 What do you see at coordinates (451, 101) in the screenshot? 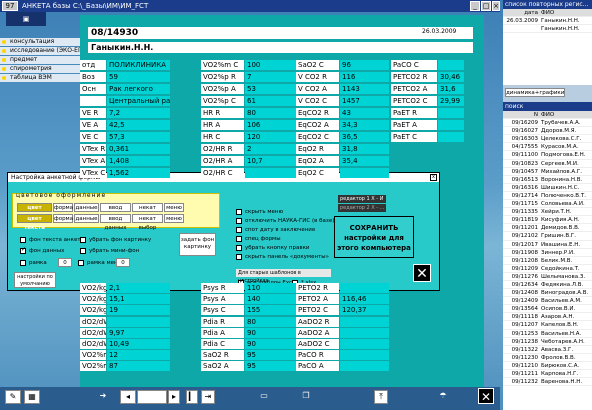
I see `field-value: 29,99` at bounding box center [451, 101].